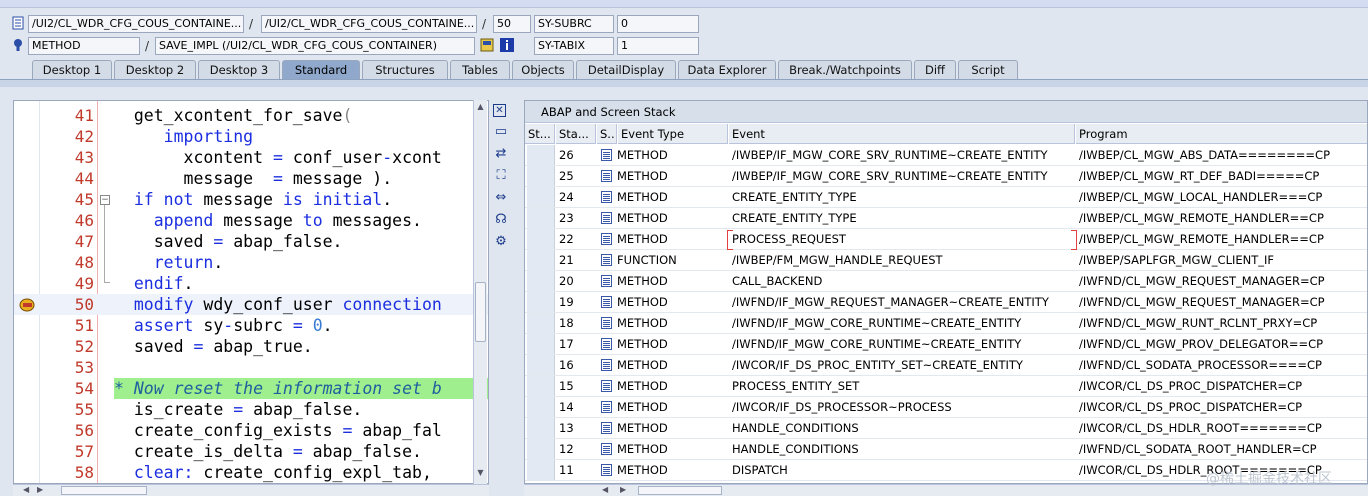  What do you see at coordinates (487, 45) in the screenshot?
I see `display-object-icon` at bounding box center [487, 45].